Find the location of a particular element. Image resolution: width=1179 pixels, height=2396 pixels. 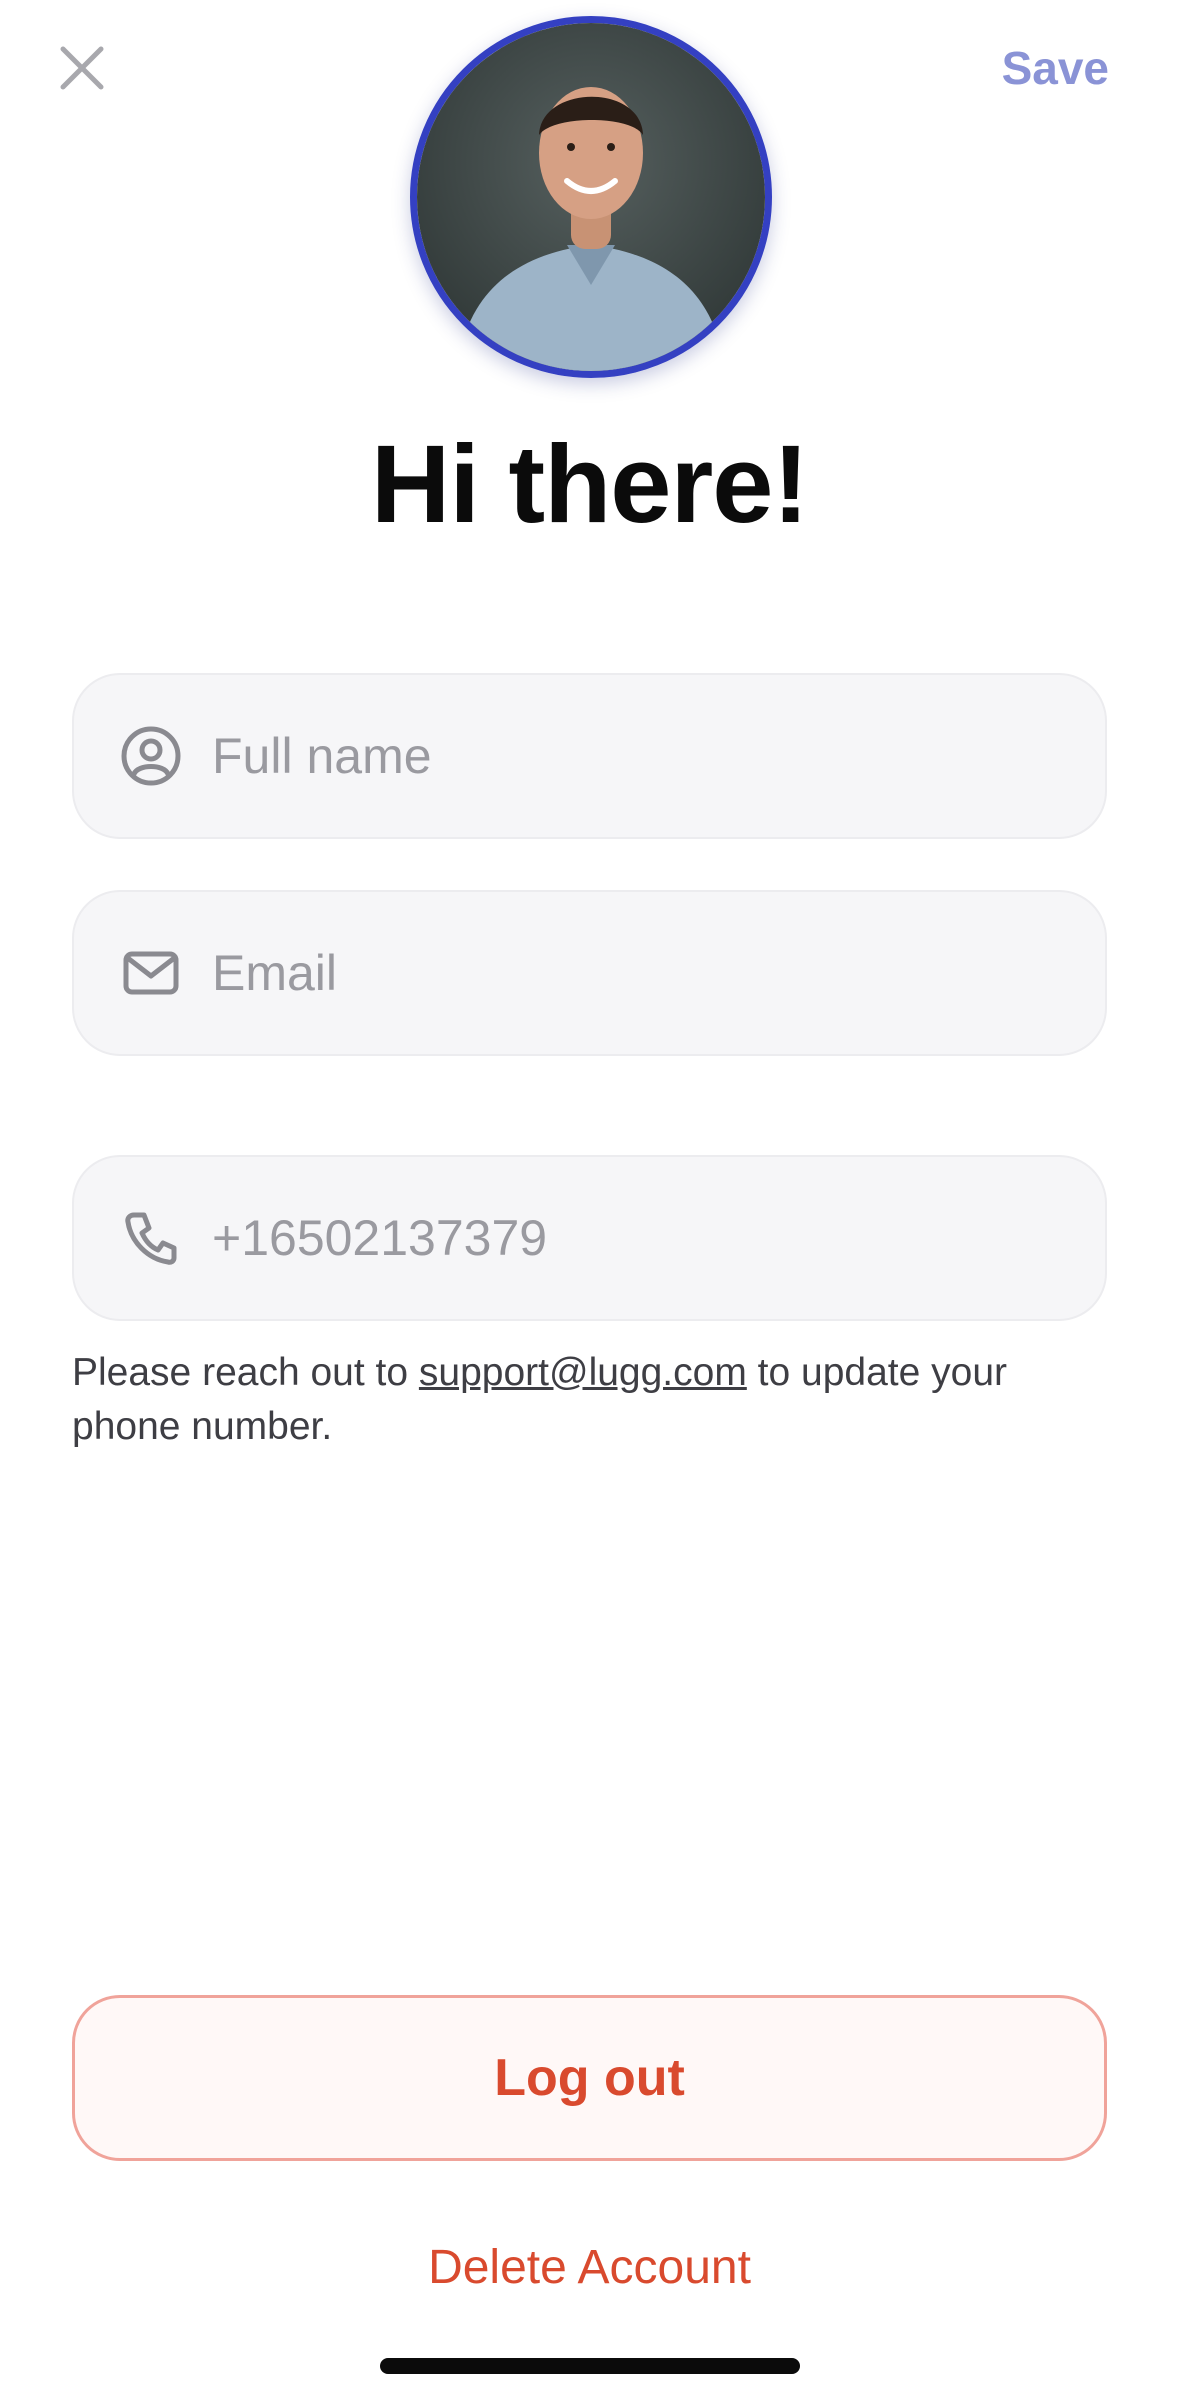

avatar-photo is located at coordinates (591, 197).